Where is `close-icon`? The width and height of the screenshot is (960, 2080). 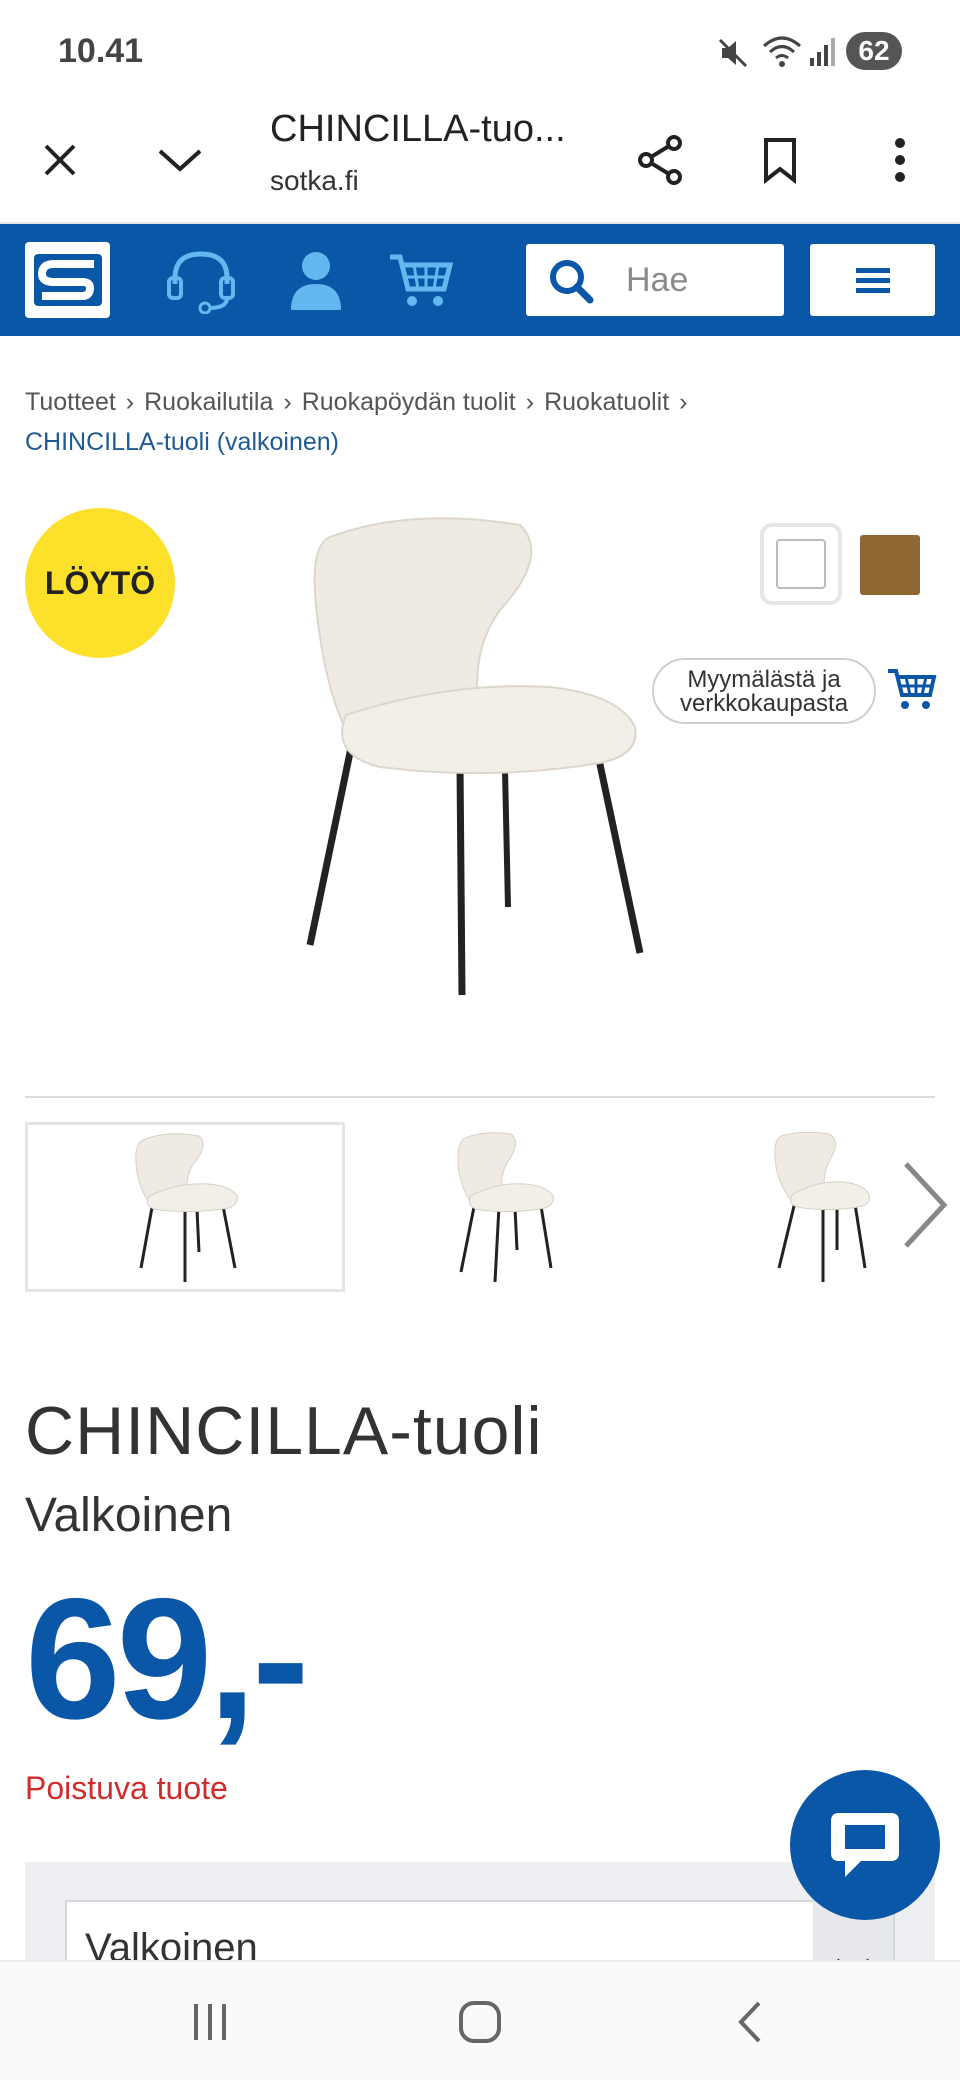
close-icon is located at coordinates (60, 160).